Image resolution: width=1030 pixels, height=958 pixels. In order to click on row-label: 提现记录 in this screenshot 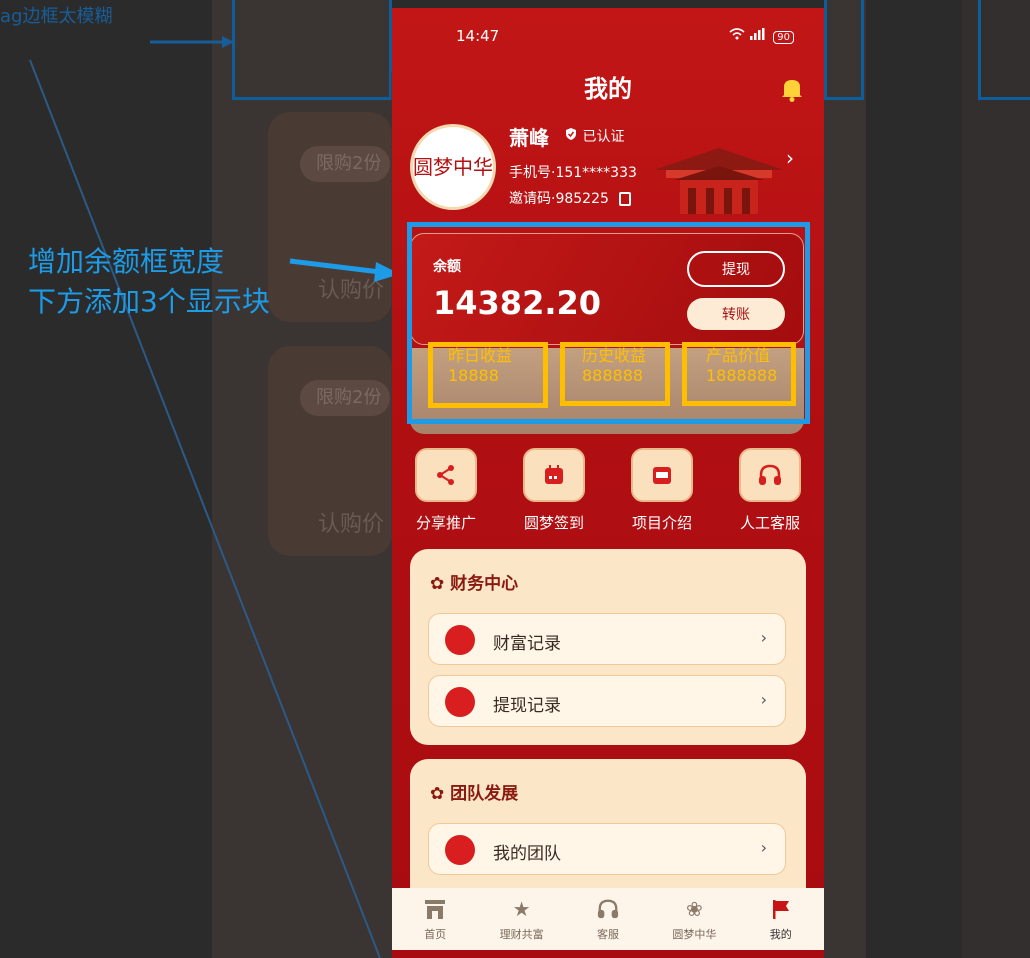, I will do `click(527, 706)`.